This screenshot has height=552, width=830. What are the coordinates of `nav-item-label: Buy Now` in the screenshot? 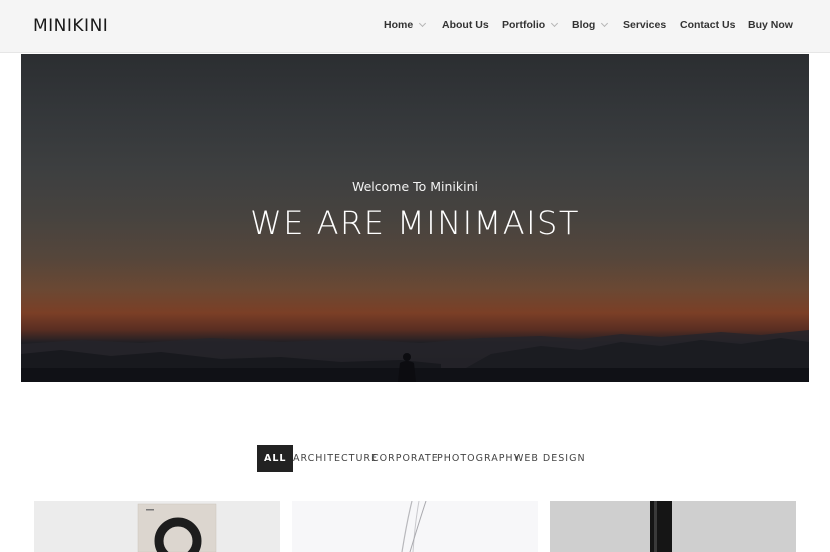 It's located at (770, 25).